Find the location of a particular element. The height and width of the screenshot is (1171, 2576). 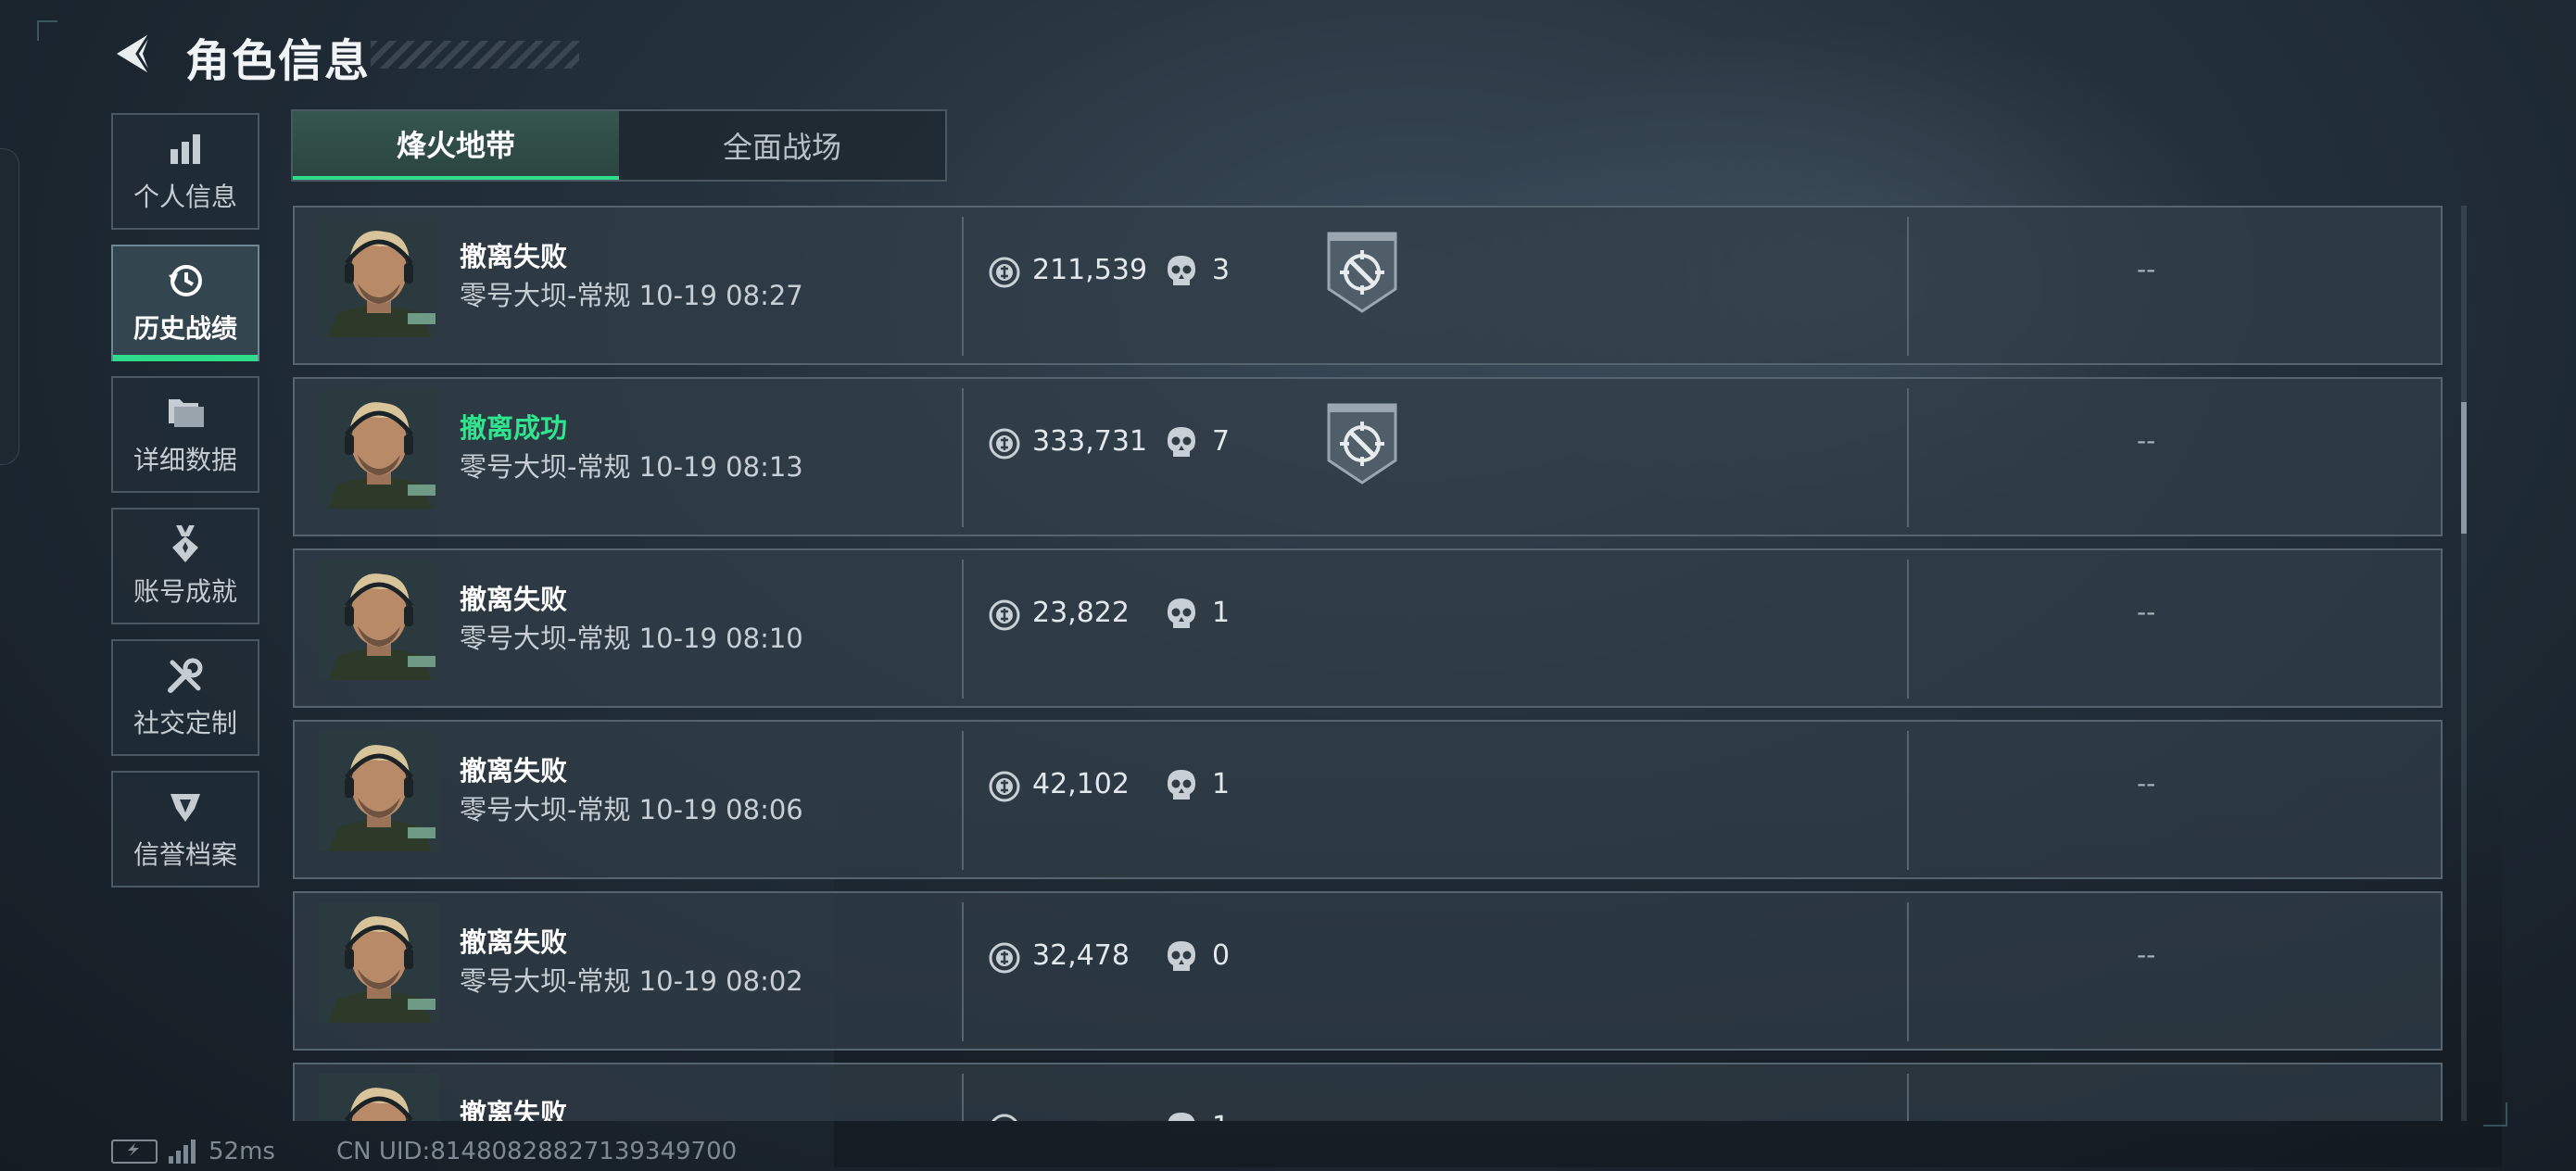

bar-chart-icon is located at coordinates (186, 150).